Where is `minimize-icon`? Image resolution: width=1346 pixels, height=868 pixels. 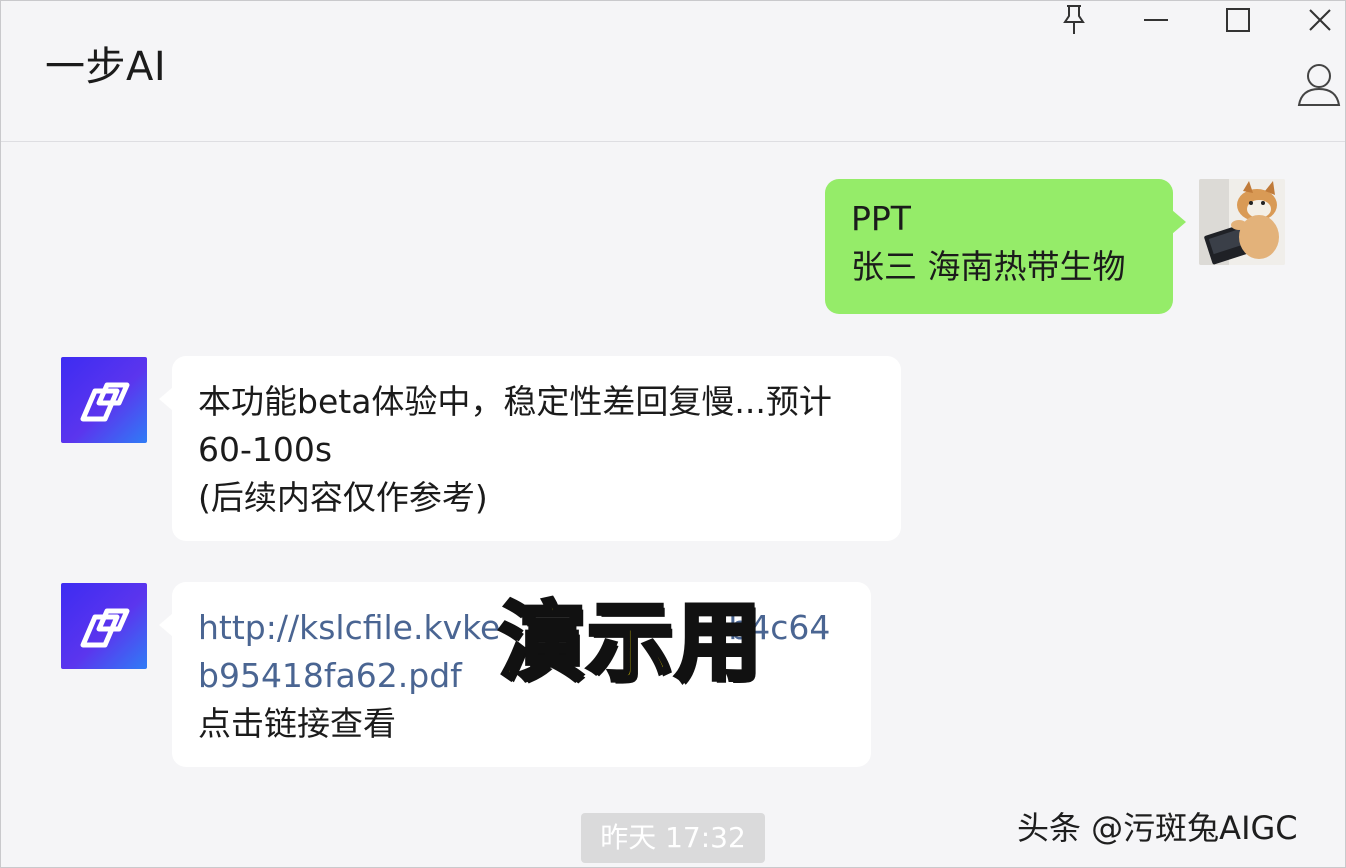
minimize-icon is located at coordinates (1156, 20).